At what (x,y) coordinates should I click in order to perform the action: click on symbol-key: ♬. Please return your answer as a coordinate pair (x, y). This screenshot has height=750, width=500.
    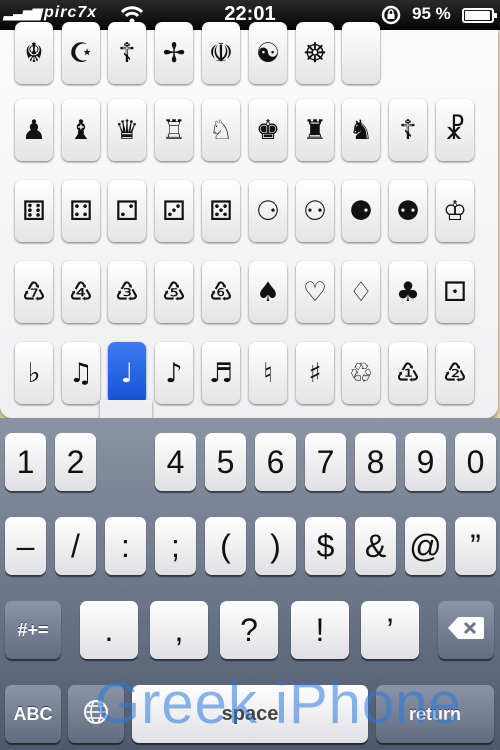
    Looking at the image, I should click on (221, 373).